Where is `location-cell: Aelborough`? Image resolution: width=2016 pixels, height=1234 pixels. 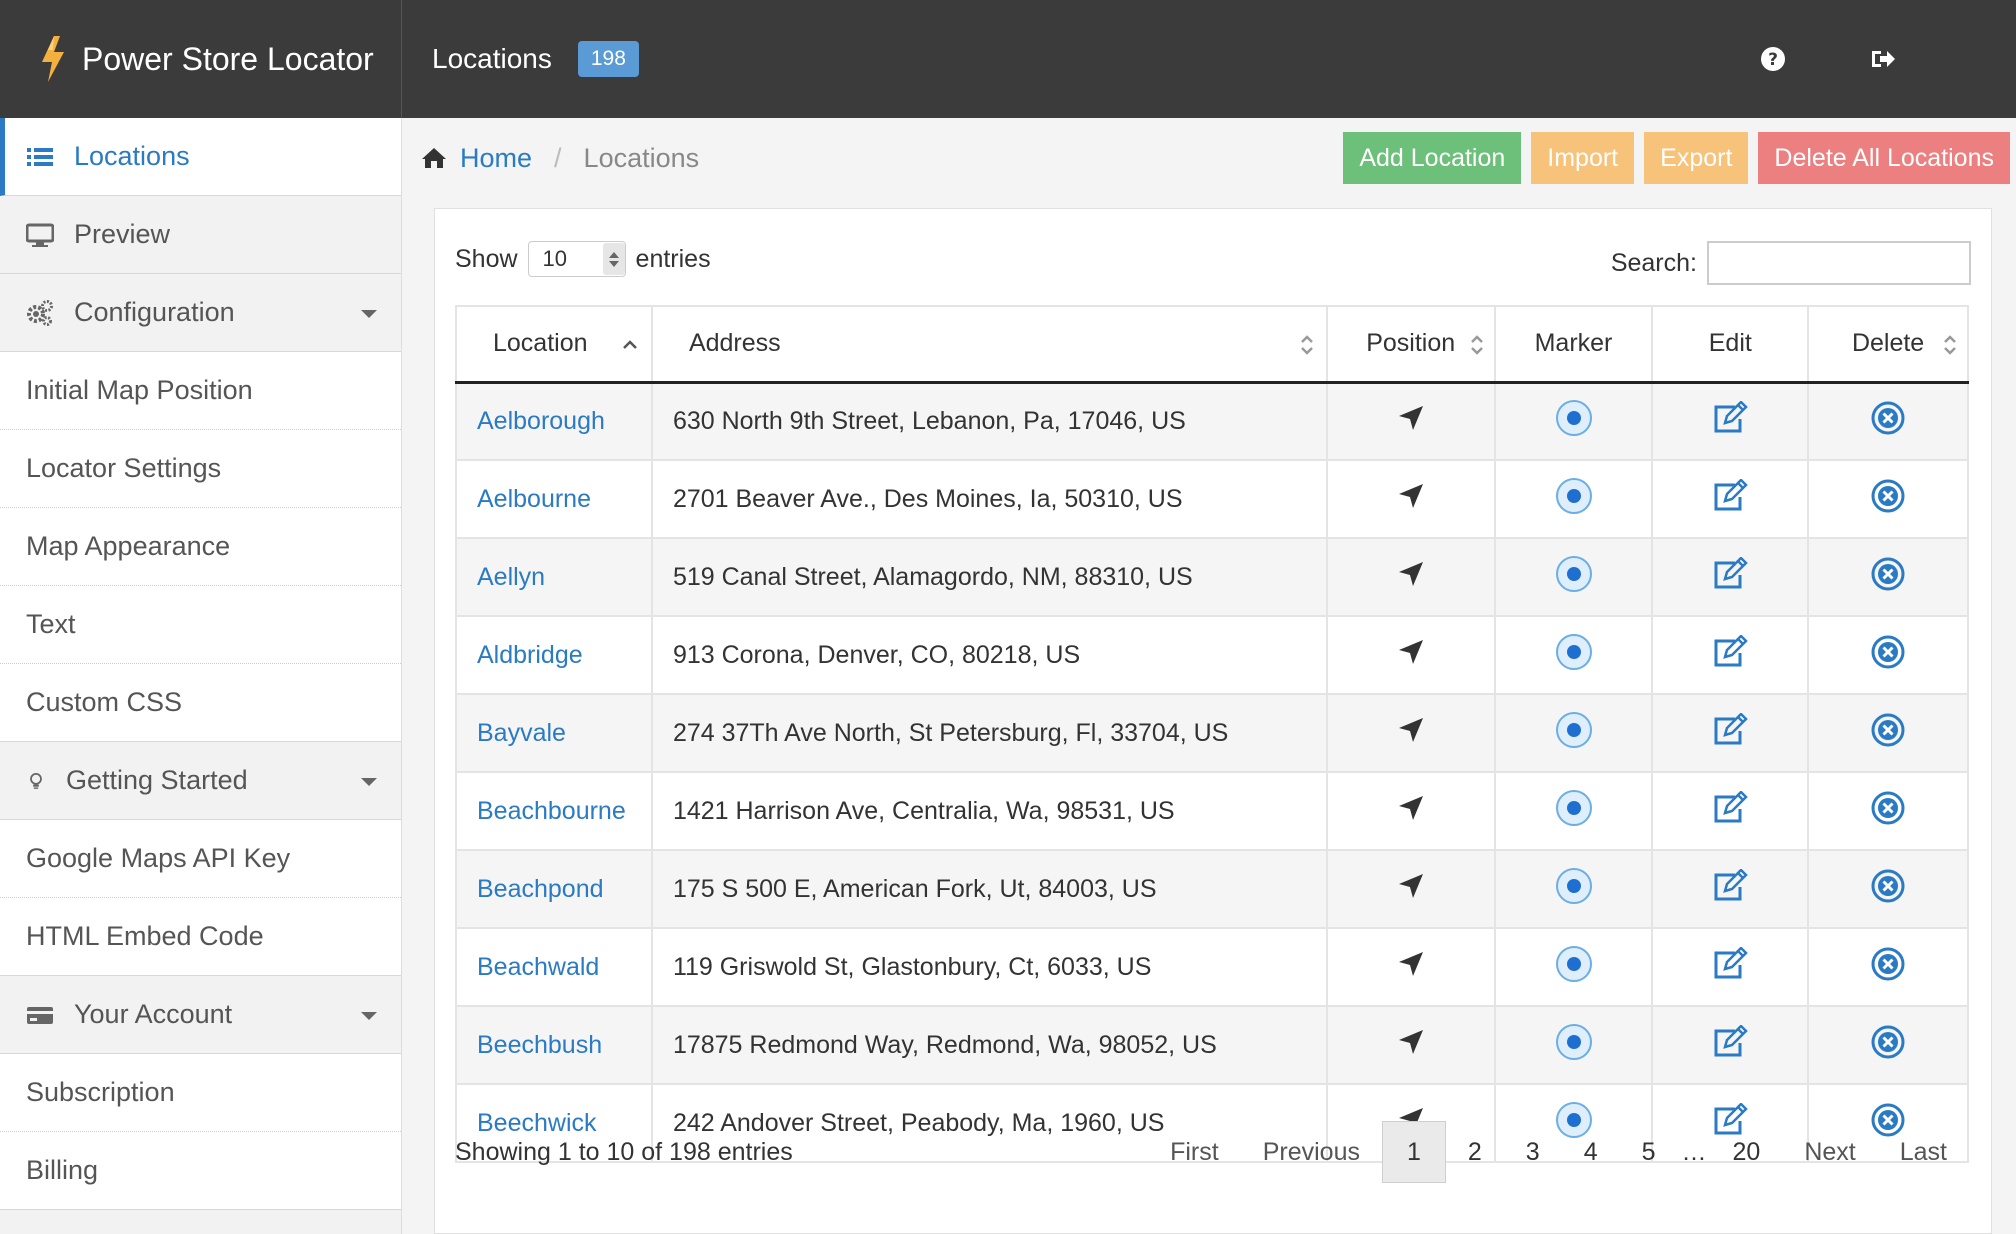
location-cell: Aelborough is located at coordinates (554, 421).